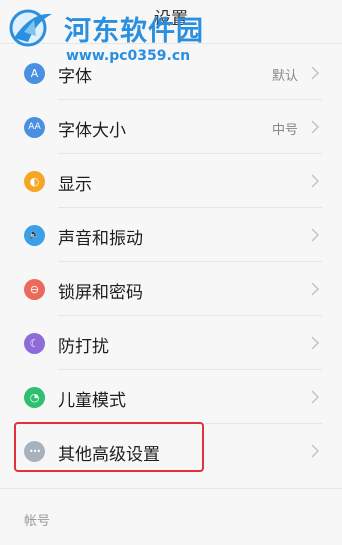 Image resolution: width=342 pixels, height=545 pixels. What do you see at coordinates (284, 130) in the screenshot?
I see `settings-item-value: 中号` at bounding box center [284, 130].